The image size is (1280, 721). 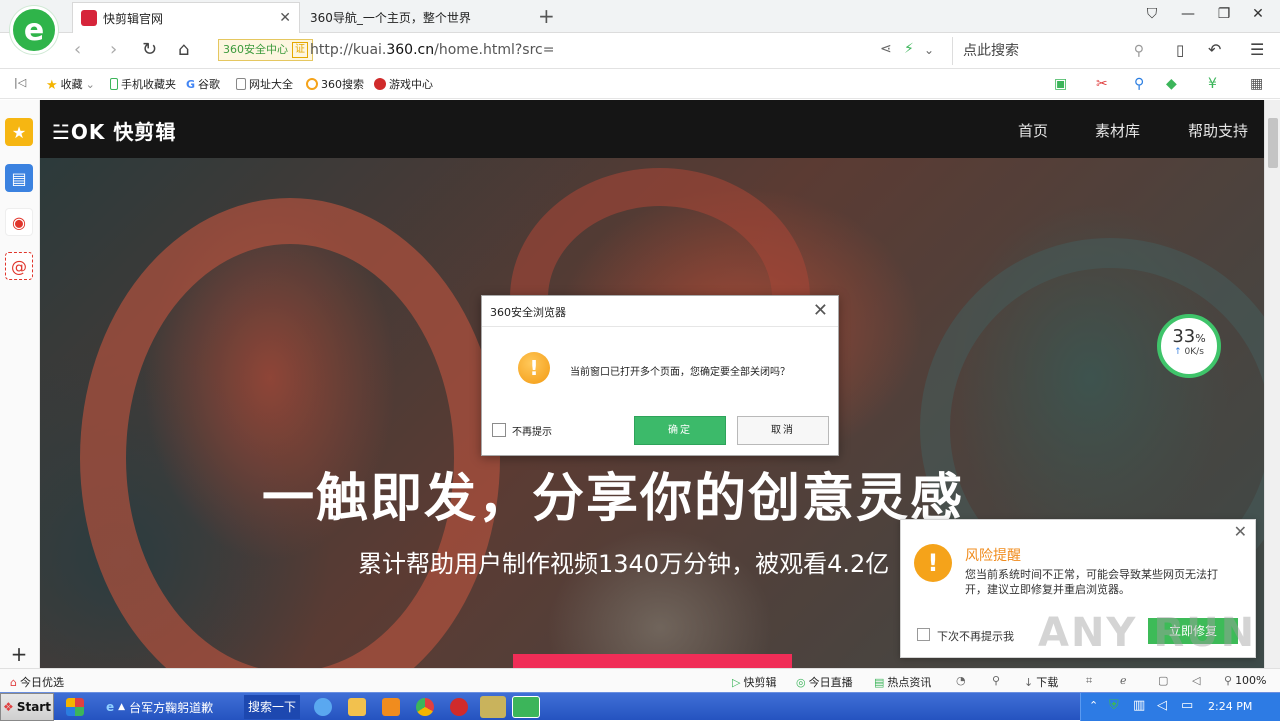 I want to click on nav-home: 首页, so click(x=1033, y=130).